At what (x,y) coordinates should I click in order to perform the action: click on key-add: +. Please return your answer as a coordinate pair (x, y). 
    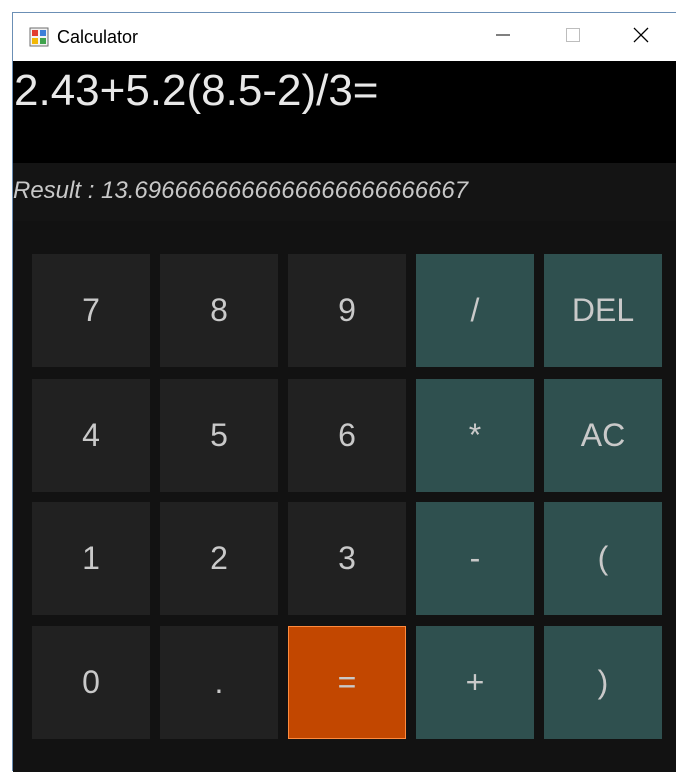
    Looking at the image, I should click on (475, 682).